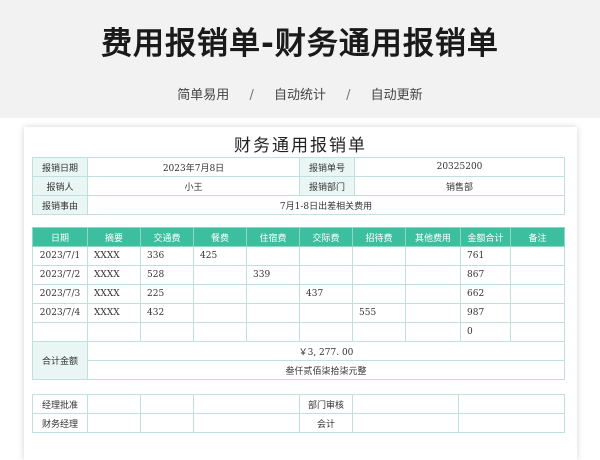 This screenshot has width=600, height=460. I want to click on table-header-row: 日期 摘要 交通费 餐费 住宿费 交际费 招待费 其他费用 金额合计 备注, so click(298, 237).